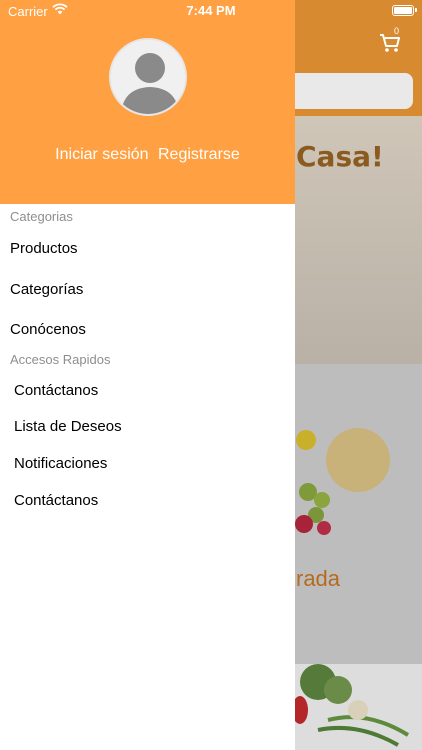 Image resolution: width=422 pixels, height=750 pixels. Describe the element at coordinates (56, 390) in the screenshot. I see `menu-item-contactanos: Contáctanos` at that location.